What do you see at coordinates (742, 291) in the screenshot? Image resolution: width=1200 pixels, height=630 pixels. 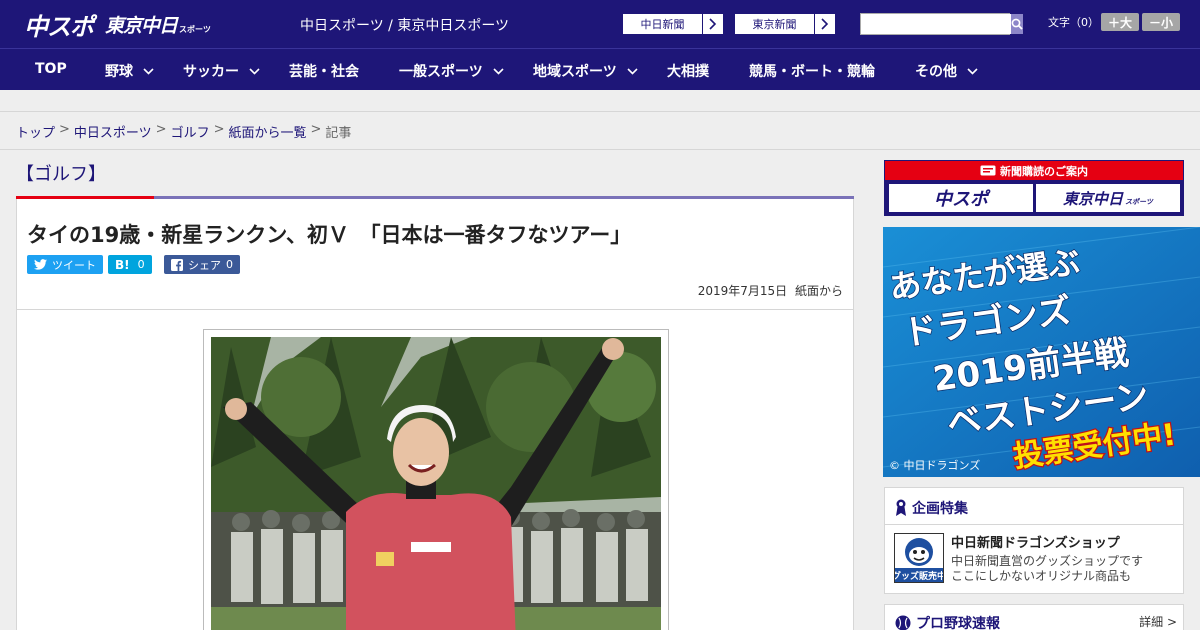 I see `article-date: 2019年7月15日` at bounding box center [742, 291].